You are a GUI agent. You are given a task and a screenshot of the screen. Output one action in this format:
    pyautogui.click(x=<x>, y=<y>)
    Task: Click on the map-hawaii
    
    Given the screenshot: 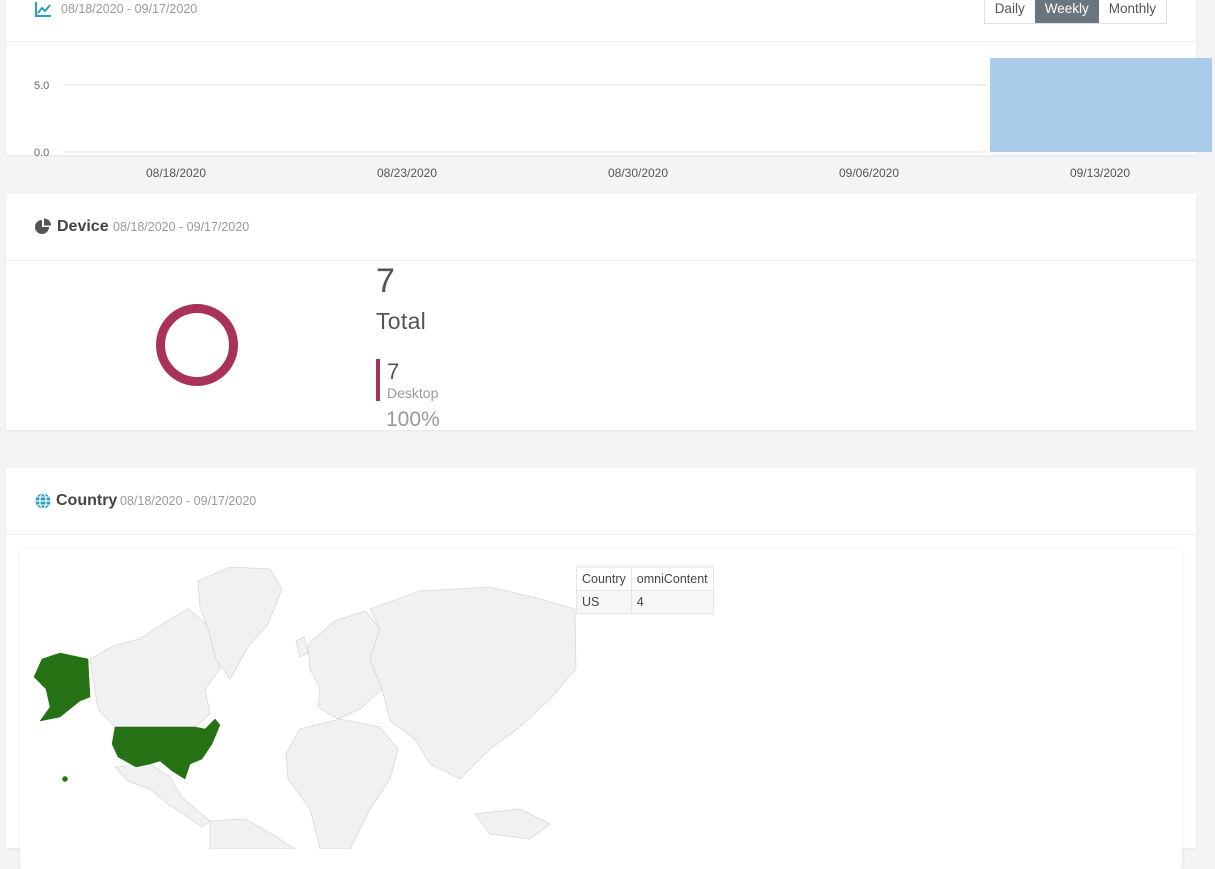 What is the action you would take?
    pyautogui.click(x=65, y=779)
    